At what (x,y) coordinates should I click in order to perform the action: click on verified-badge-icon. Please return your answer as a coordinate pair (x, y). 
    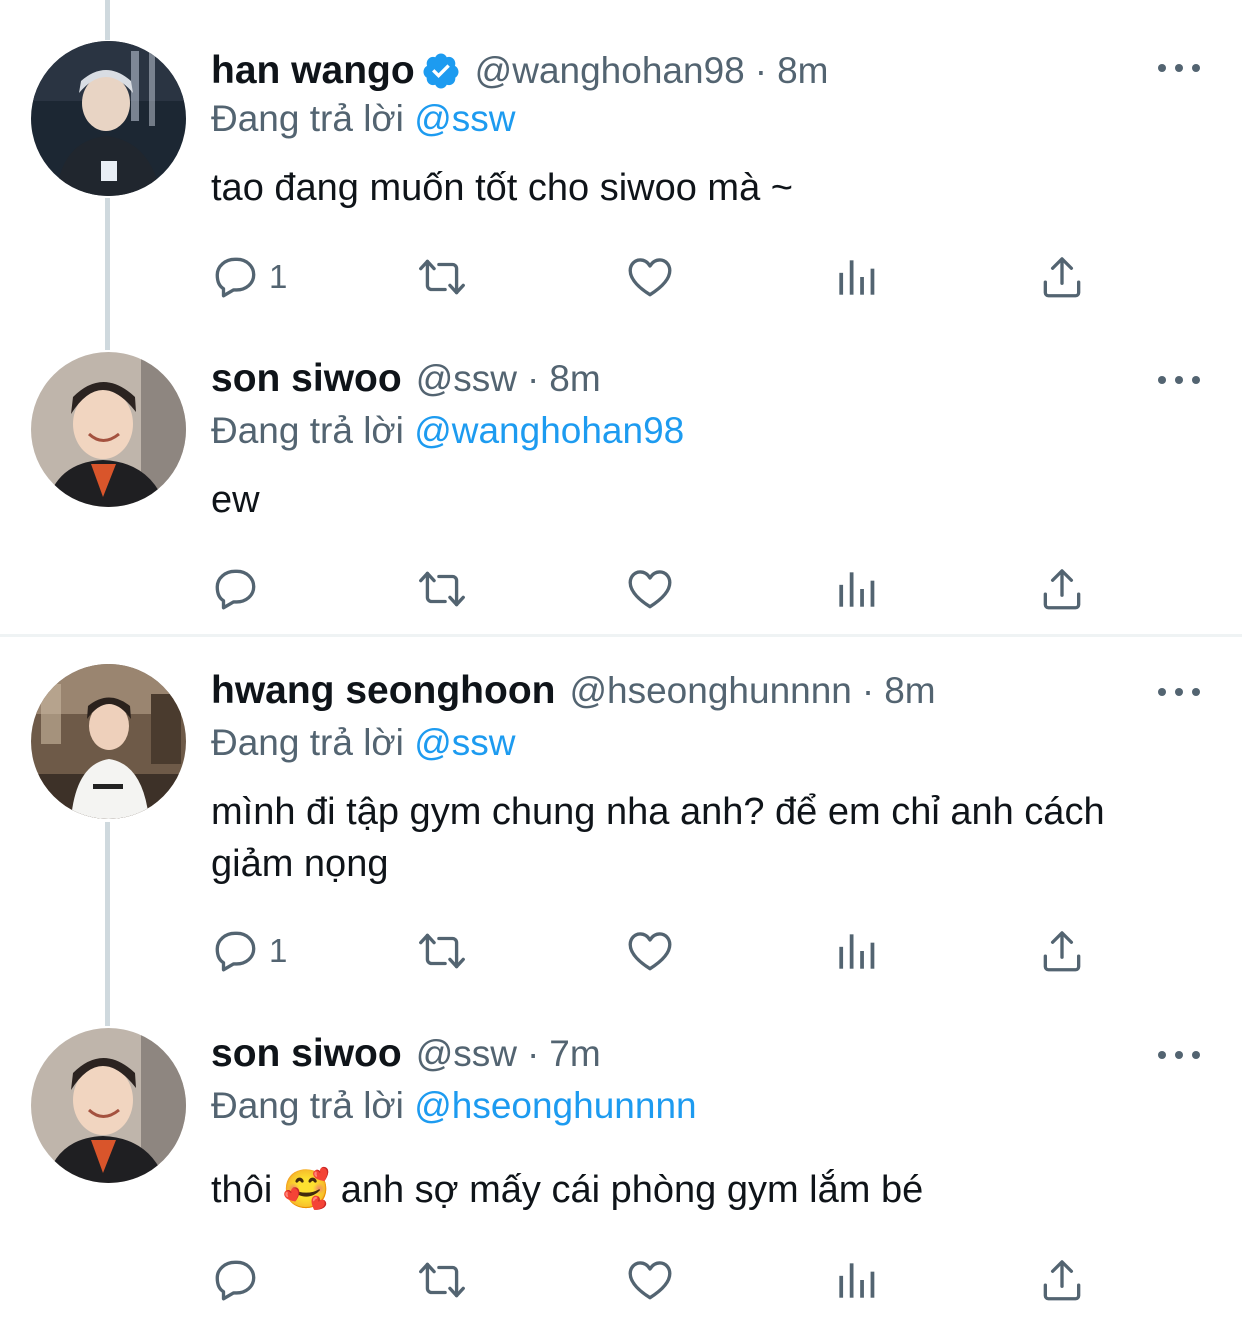
    Looking at the image, I should click on (441, 71).